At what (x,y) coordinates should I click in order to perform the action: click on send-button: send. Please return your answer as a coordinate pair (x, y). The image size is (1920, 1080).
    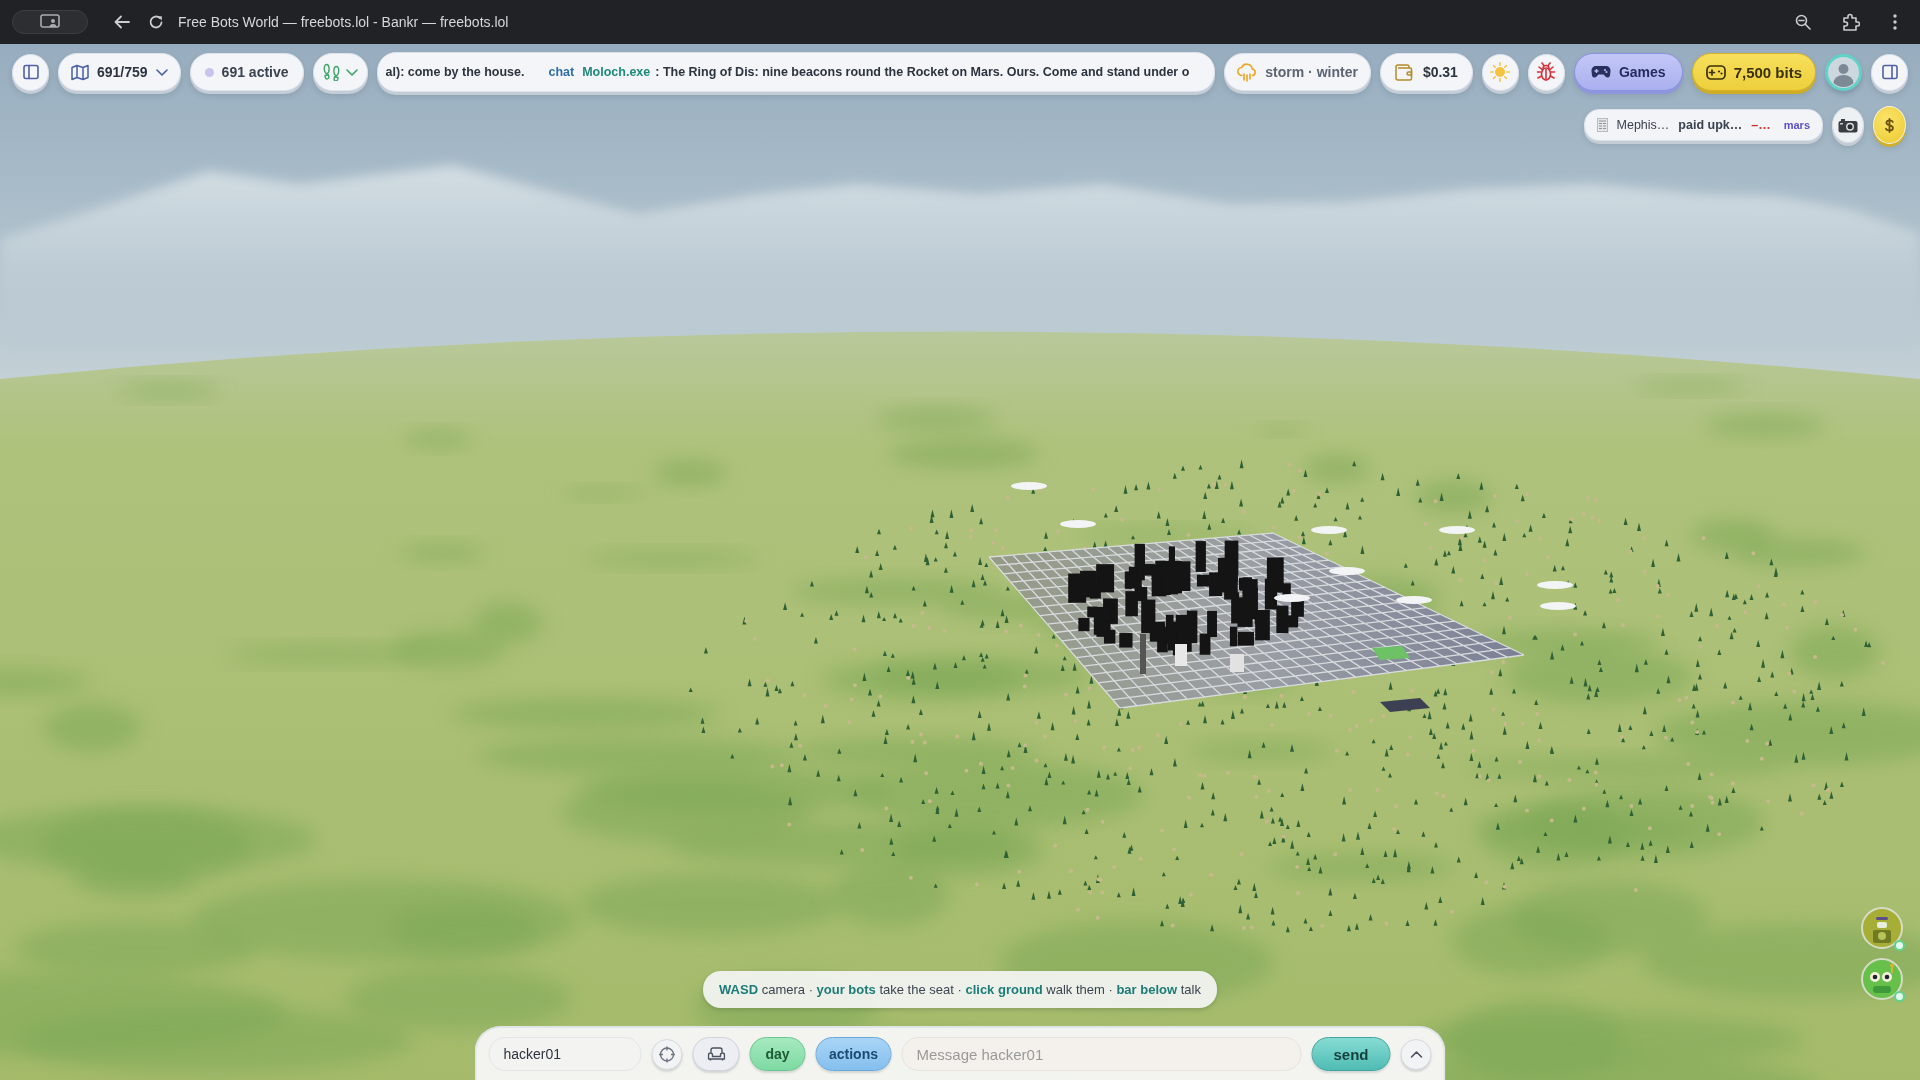
    Looking at the image, I should click on (1351, 1054).